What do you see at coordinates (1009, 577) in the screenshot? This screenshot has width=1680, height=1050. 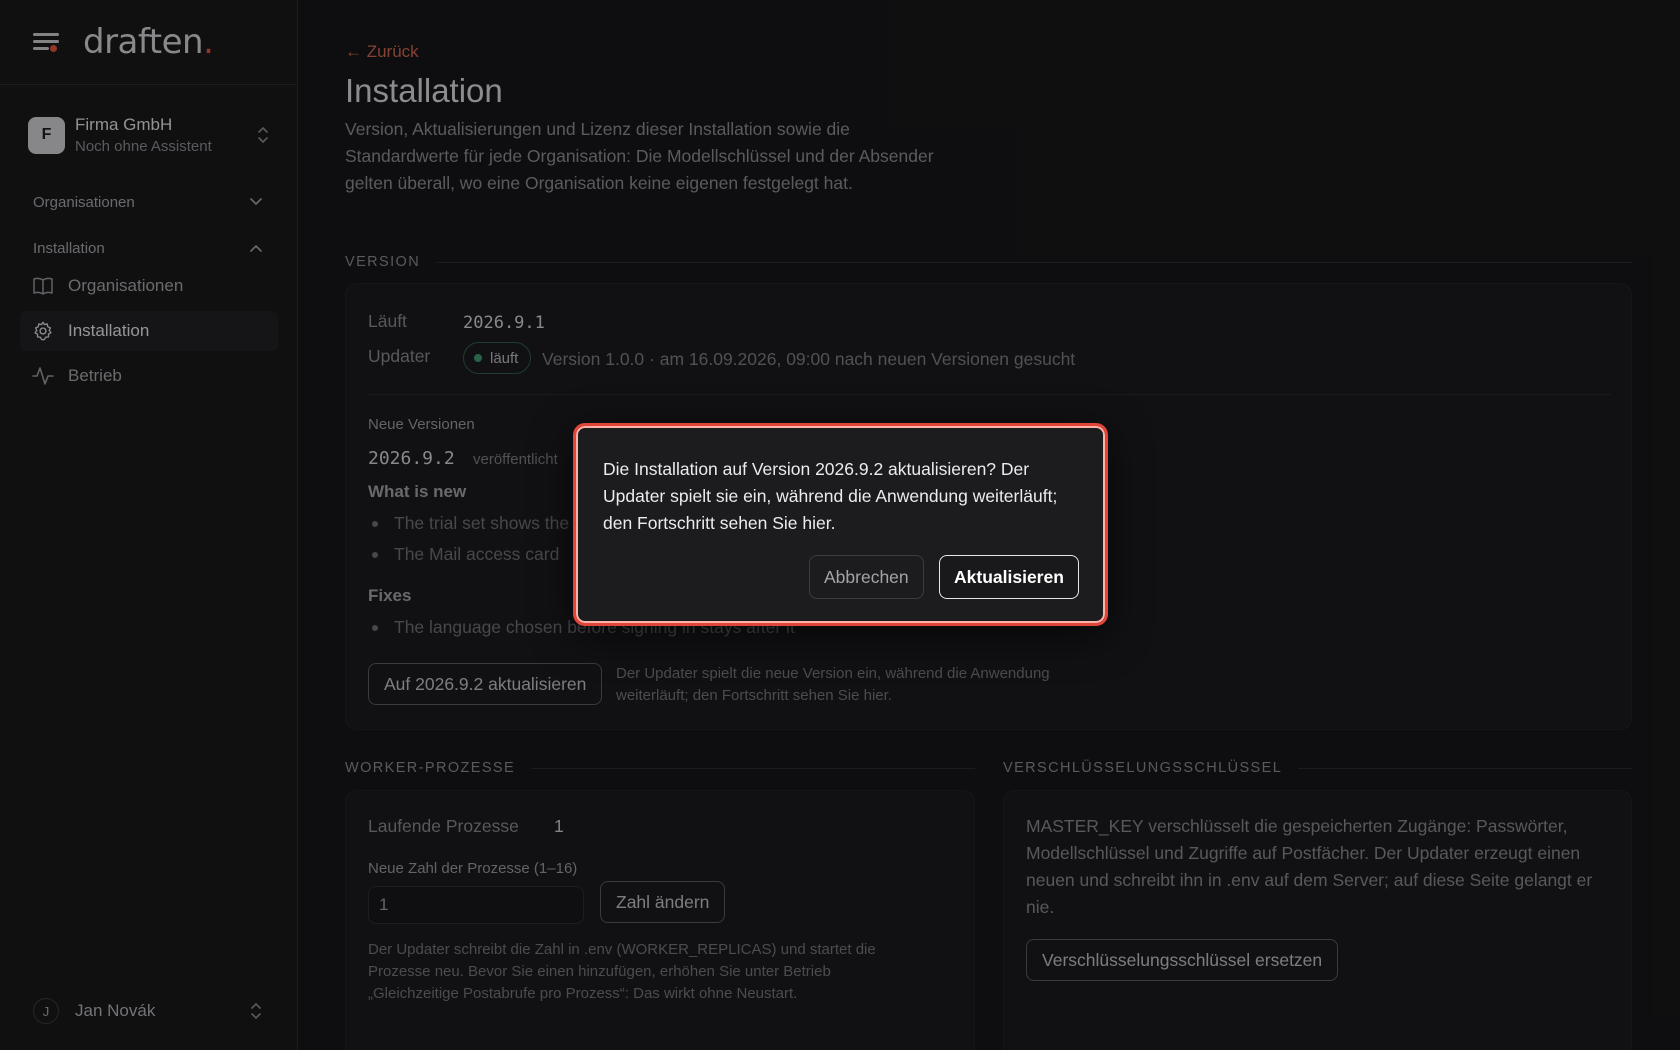 I see `confirm-update-button: Aktualisieren` at bounding box center [1009, 577].